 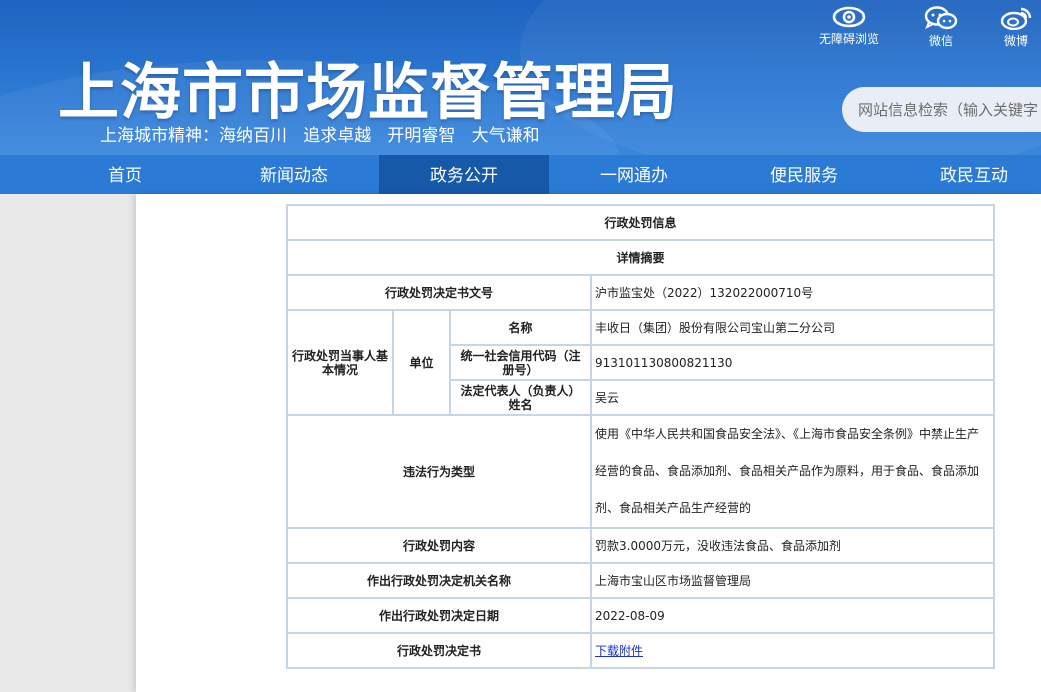 I want to click on site-title: 上海市市场监督管理局, so click(x=368, y=92).